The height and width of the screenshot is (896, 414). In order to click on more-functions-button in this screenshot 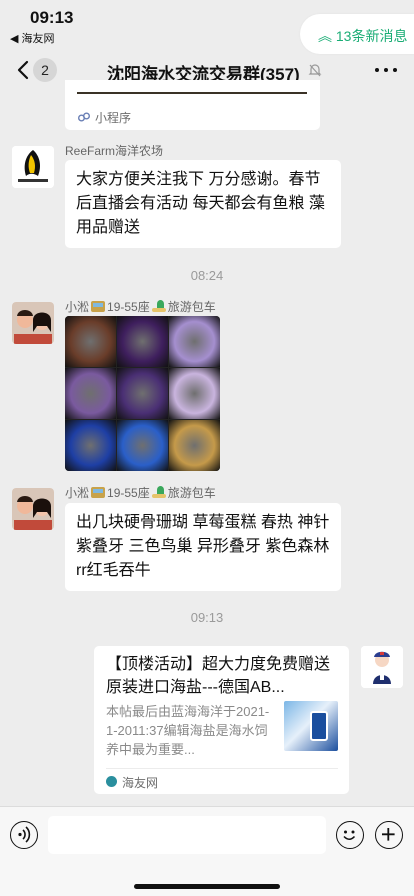, I will do `click(389, 835)`.